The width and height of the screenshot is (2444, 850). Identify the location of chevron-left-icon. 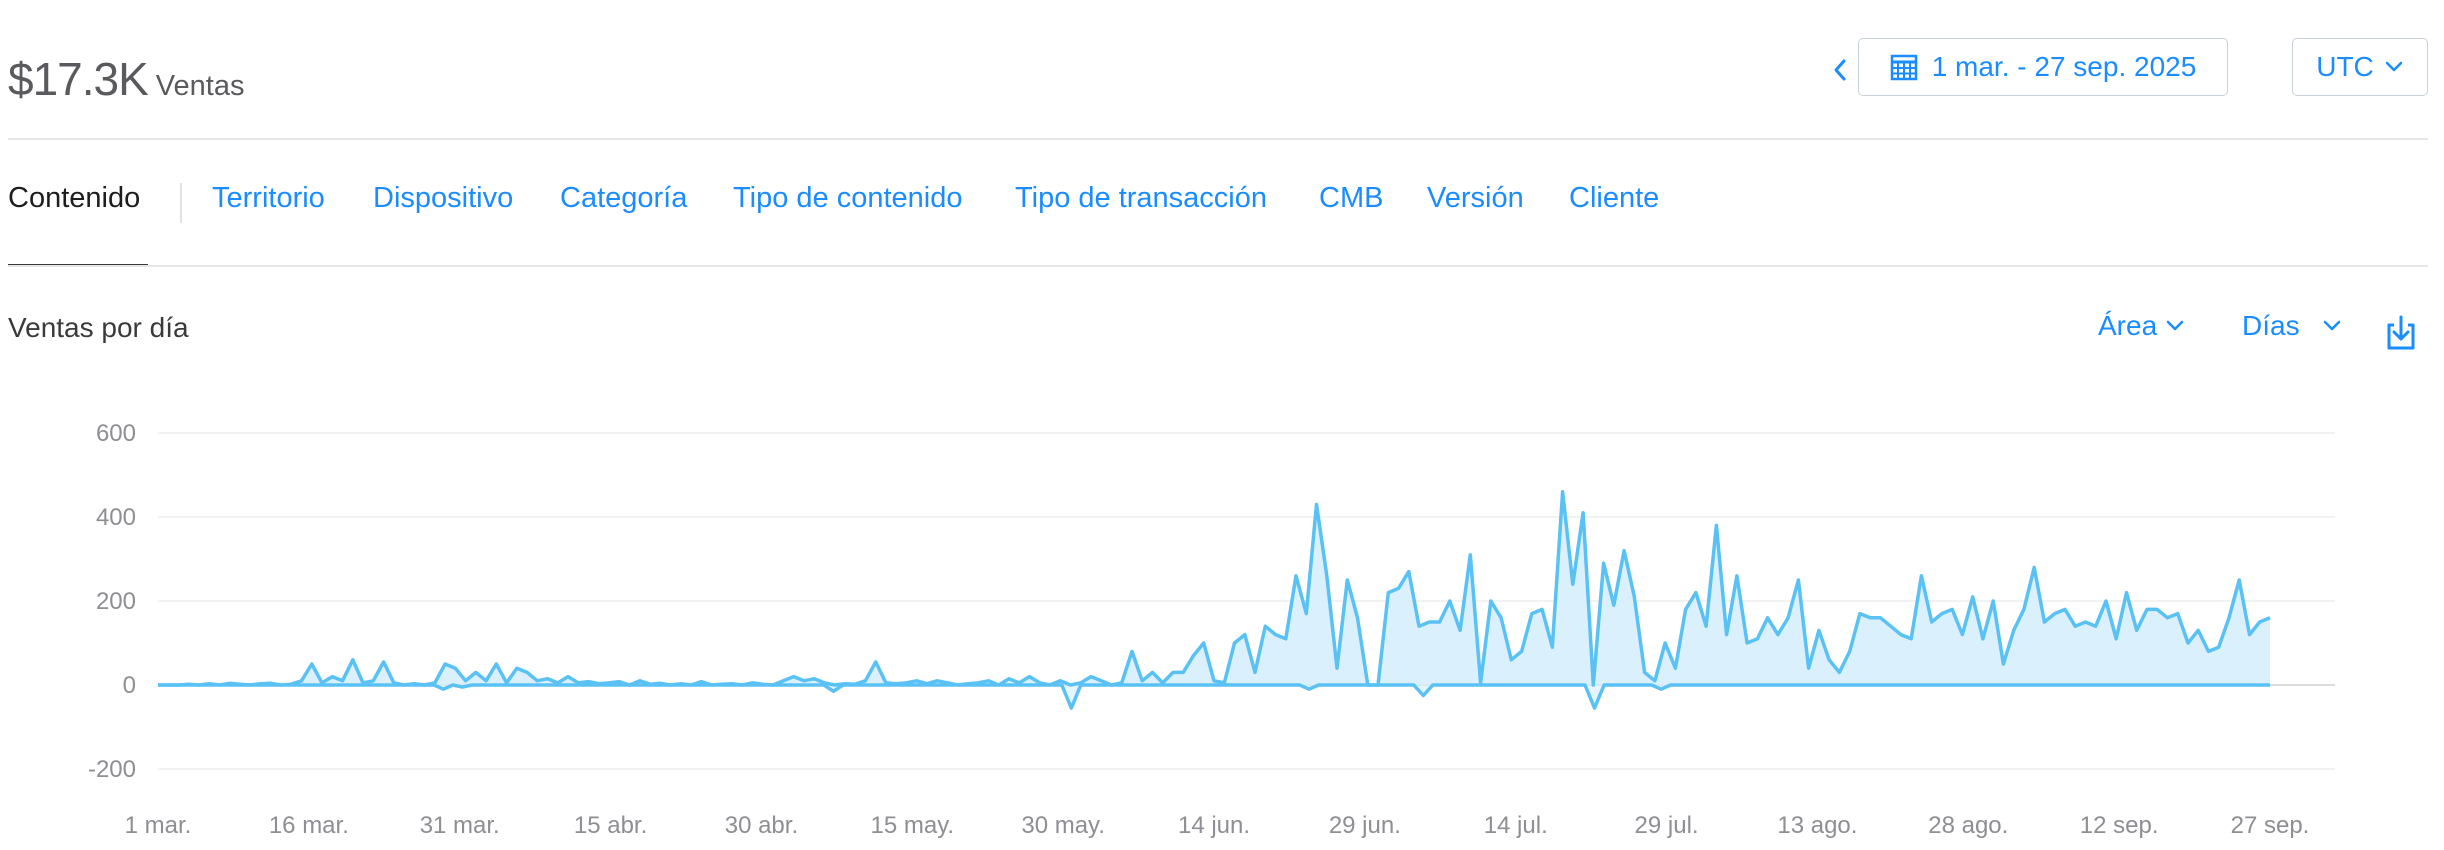
(1840, 70).